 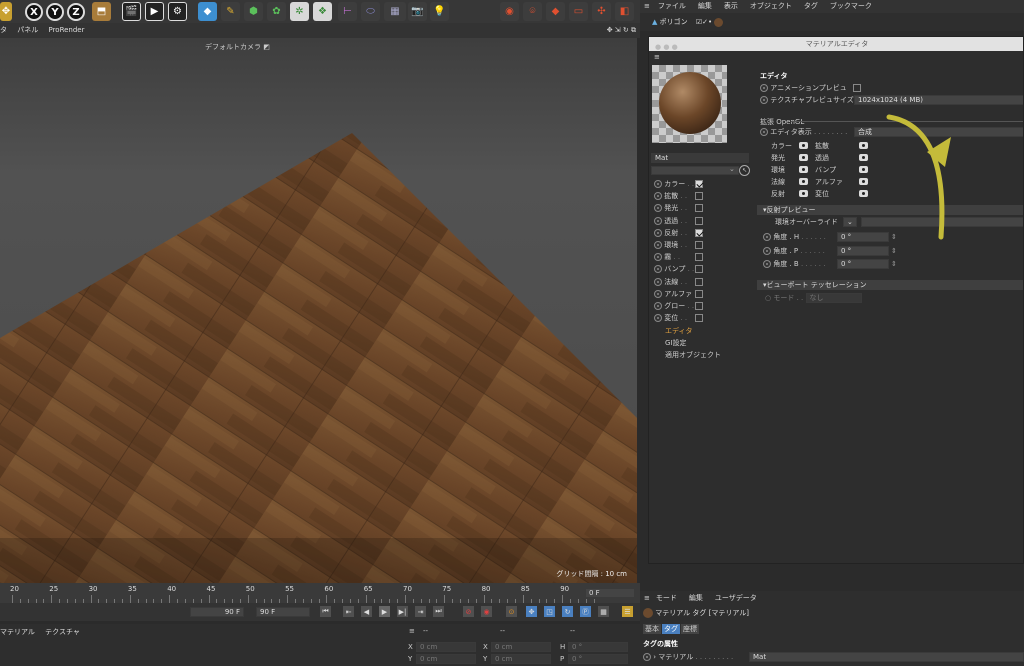 I want to click on angle-stepper-icon: ⇕, so click(x=894, y=237).